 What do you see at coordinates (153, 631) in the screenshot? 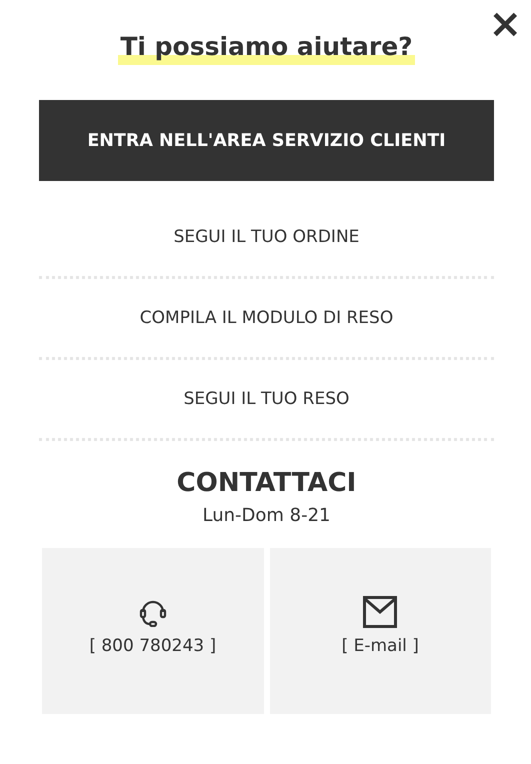
I see `contact-option: [ 800 780243 ]` at bounding box center [153, 631].